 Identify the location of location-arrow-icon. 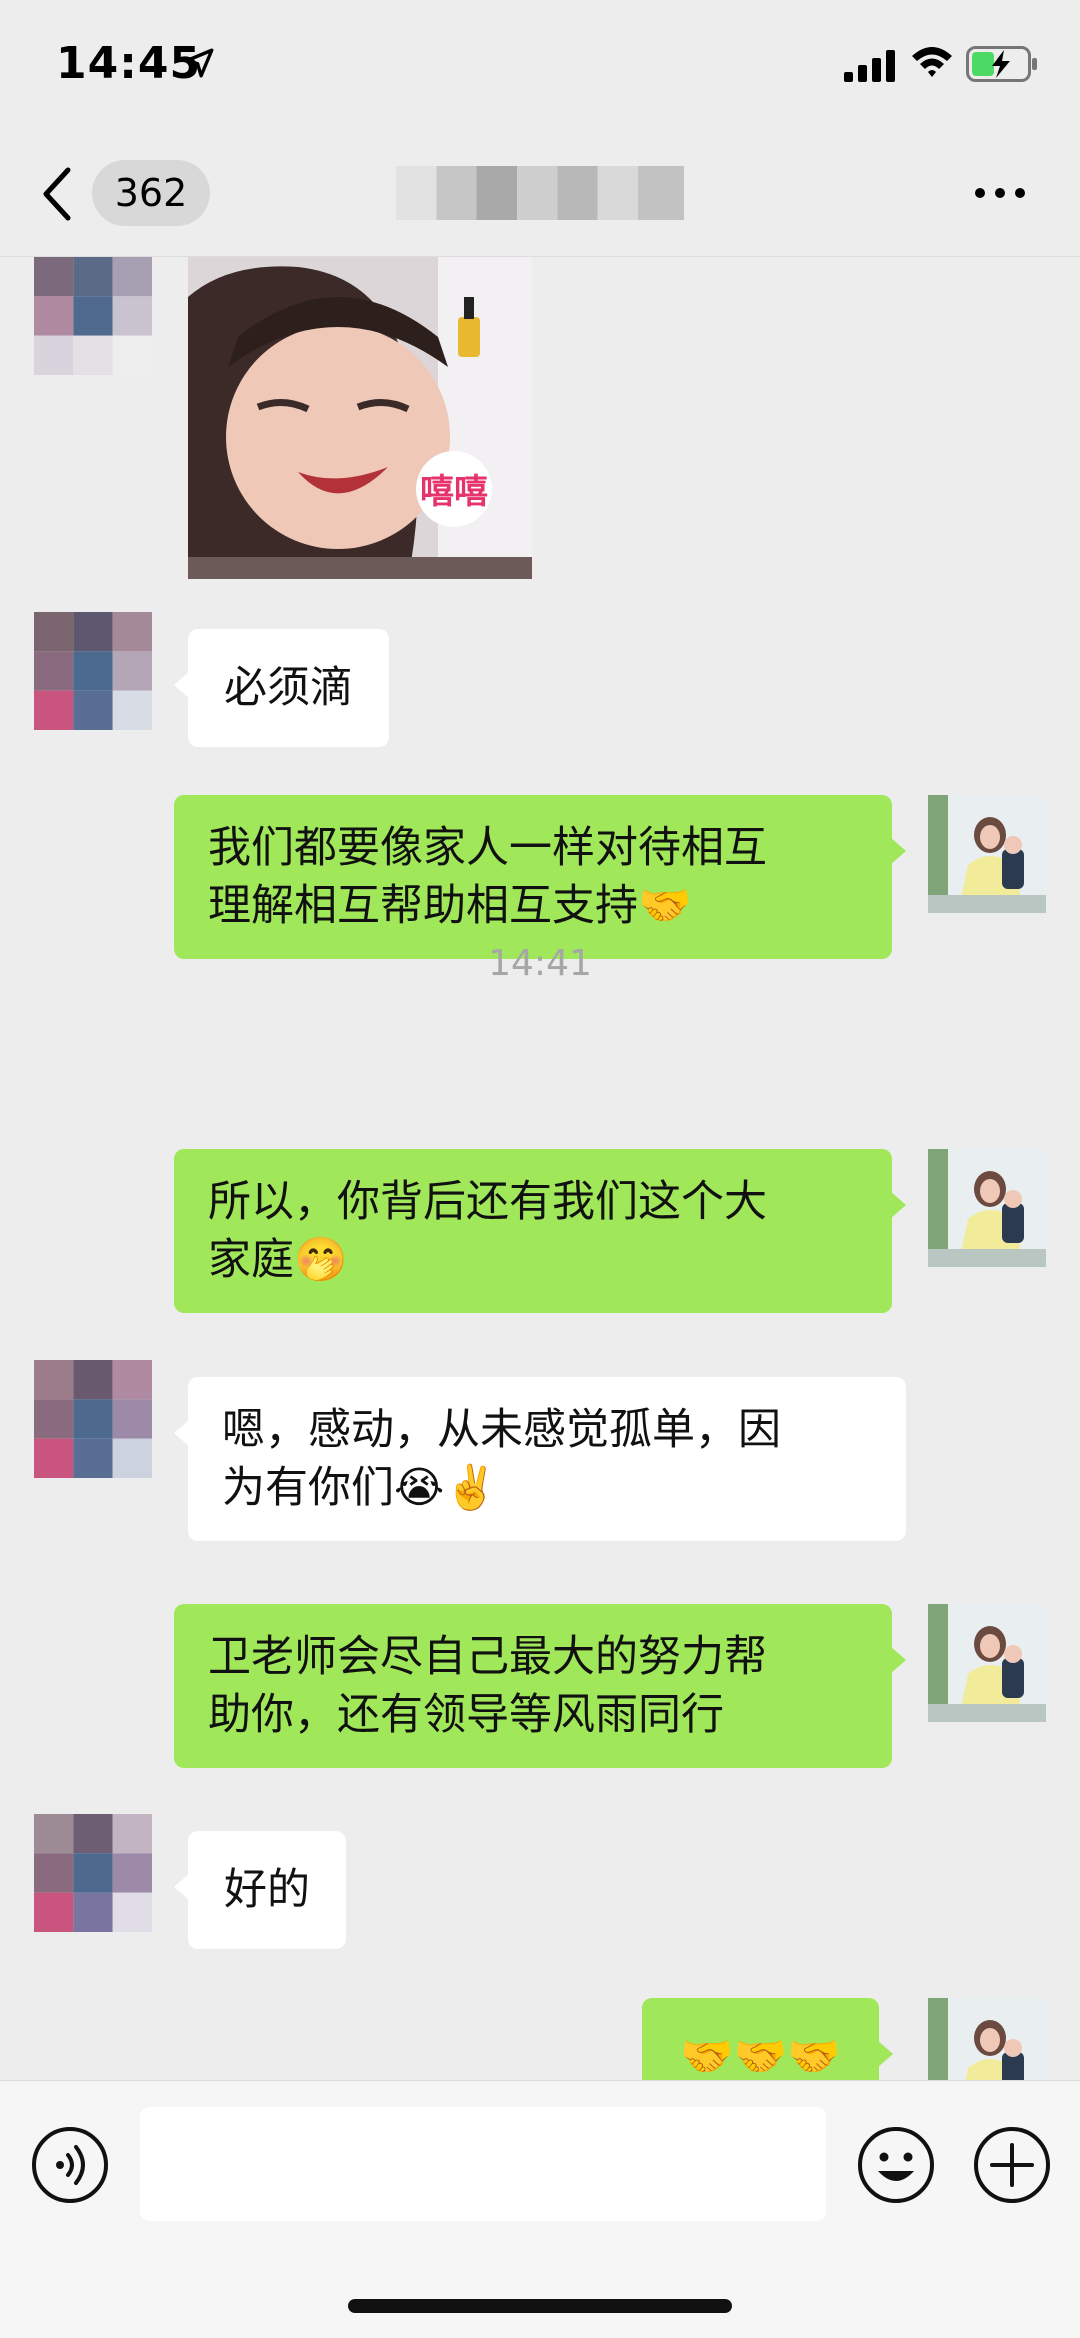
(199, 63).